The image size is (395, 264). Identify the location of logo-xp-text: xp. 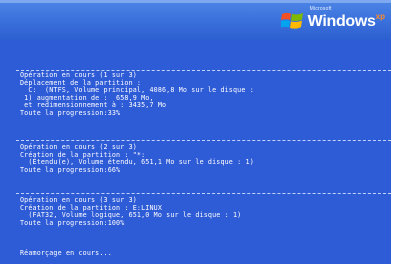
(380, 16).